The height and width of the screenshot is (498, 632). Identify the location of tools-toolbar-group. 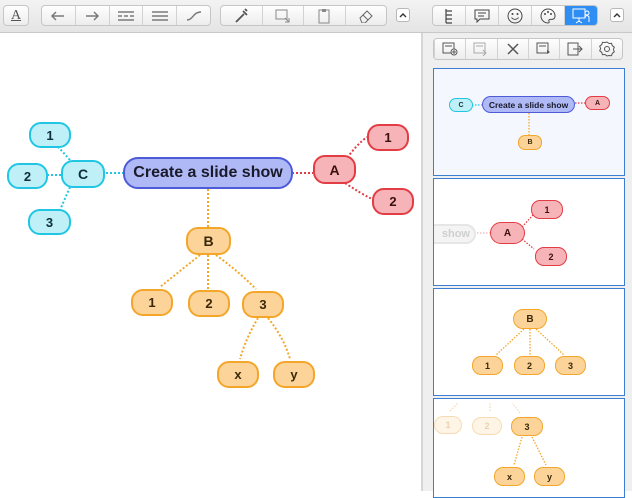
(303, 15).